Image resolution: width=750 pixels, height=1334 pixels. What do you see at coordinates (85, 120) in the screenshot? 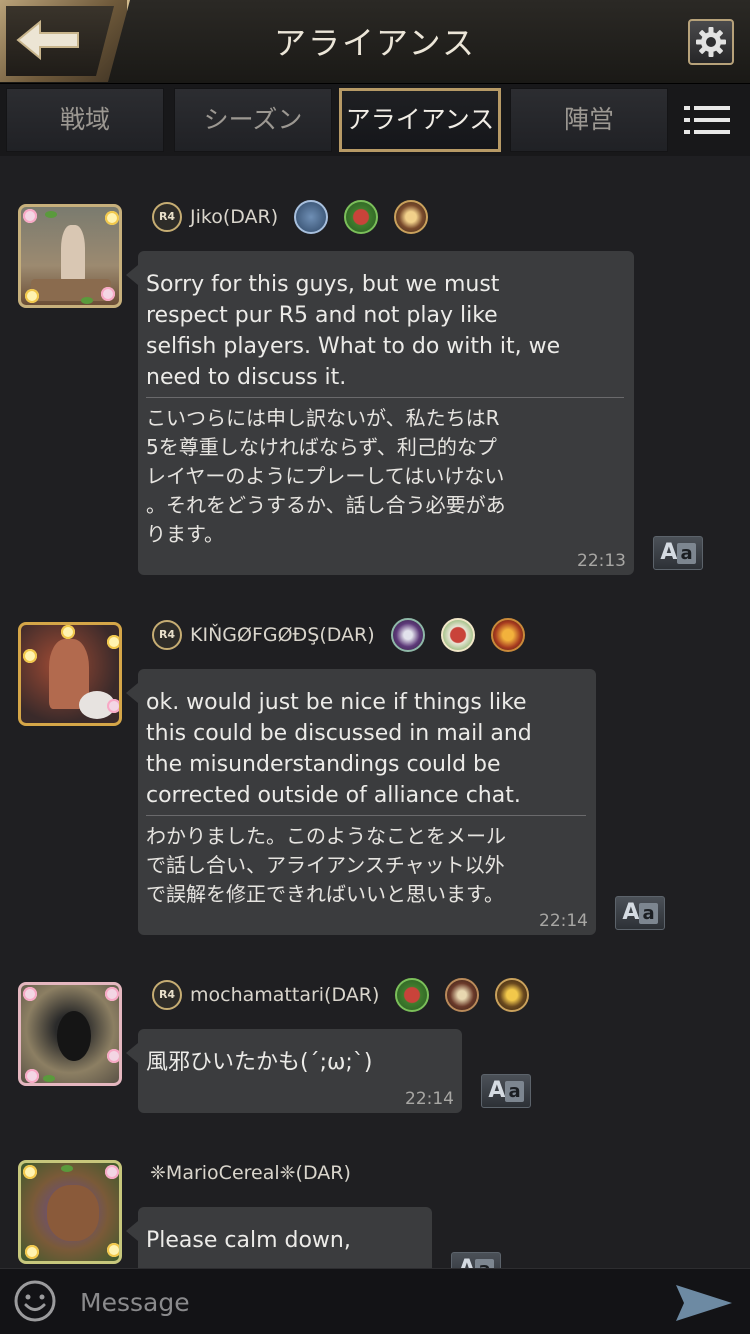
I see `tab-battlefield: 戦域` at bounding box center [85, 120].